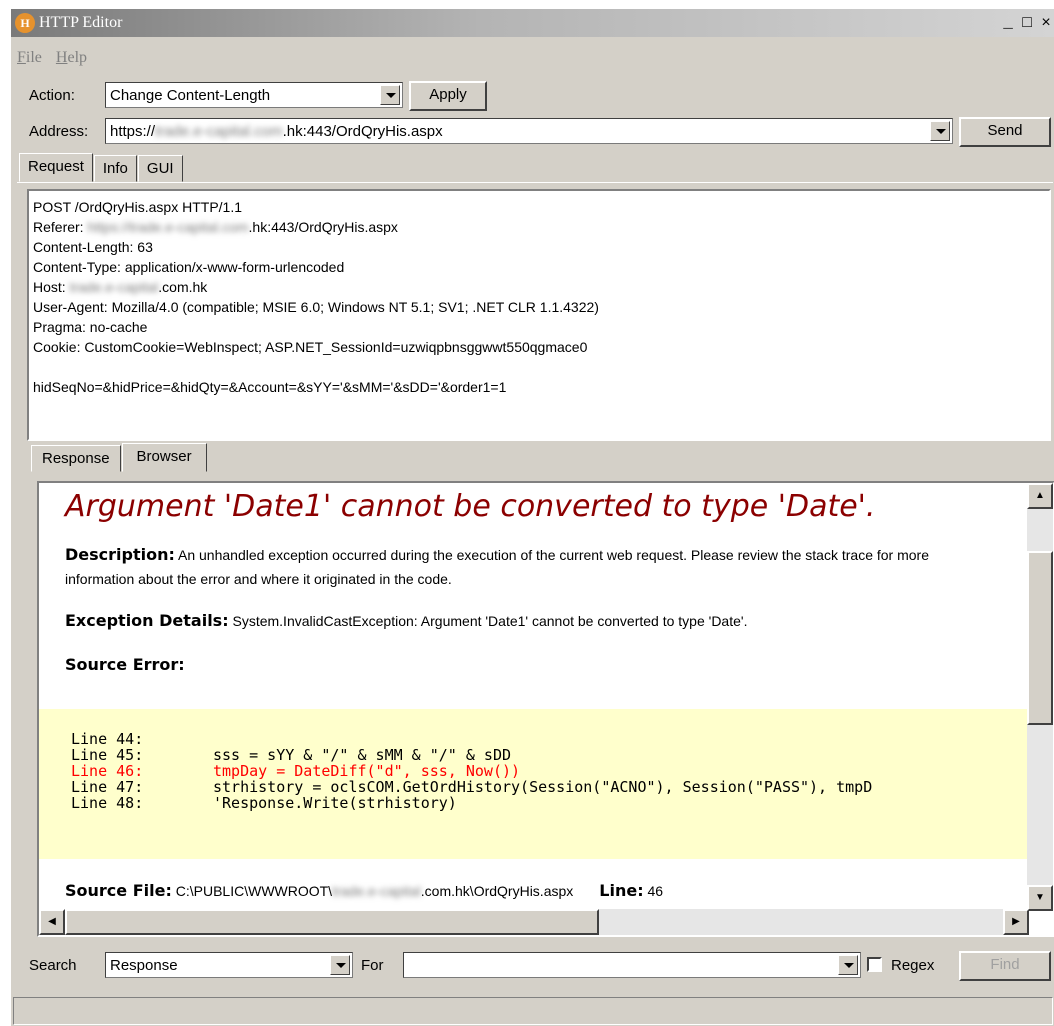 The width and height of the screenshot is (1054, 1026). I want to click on for-label: For, so click(372, 965).